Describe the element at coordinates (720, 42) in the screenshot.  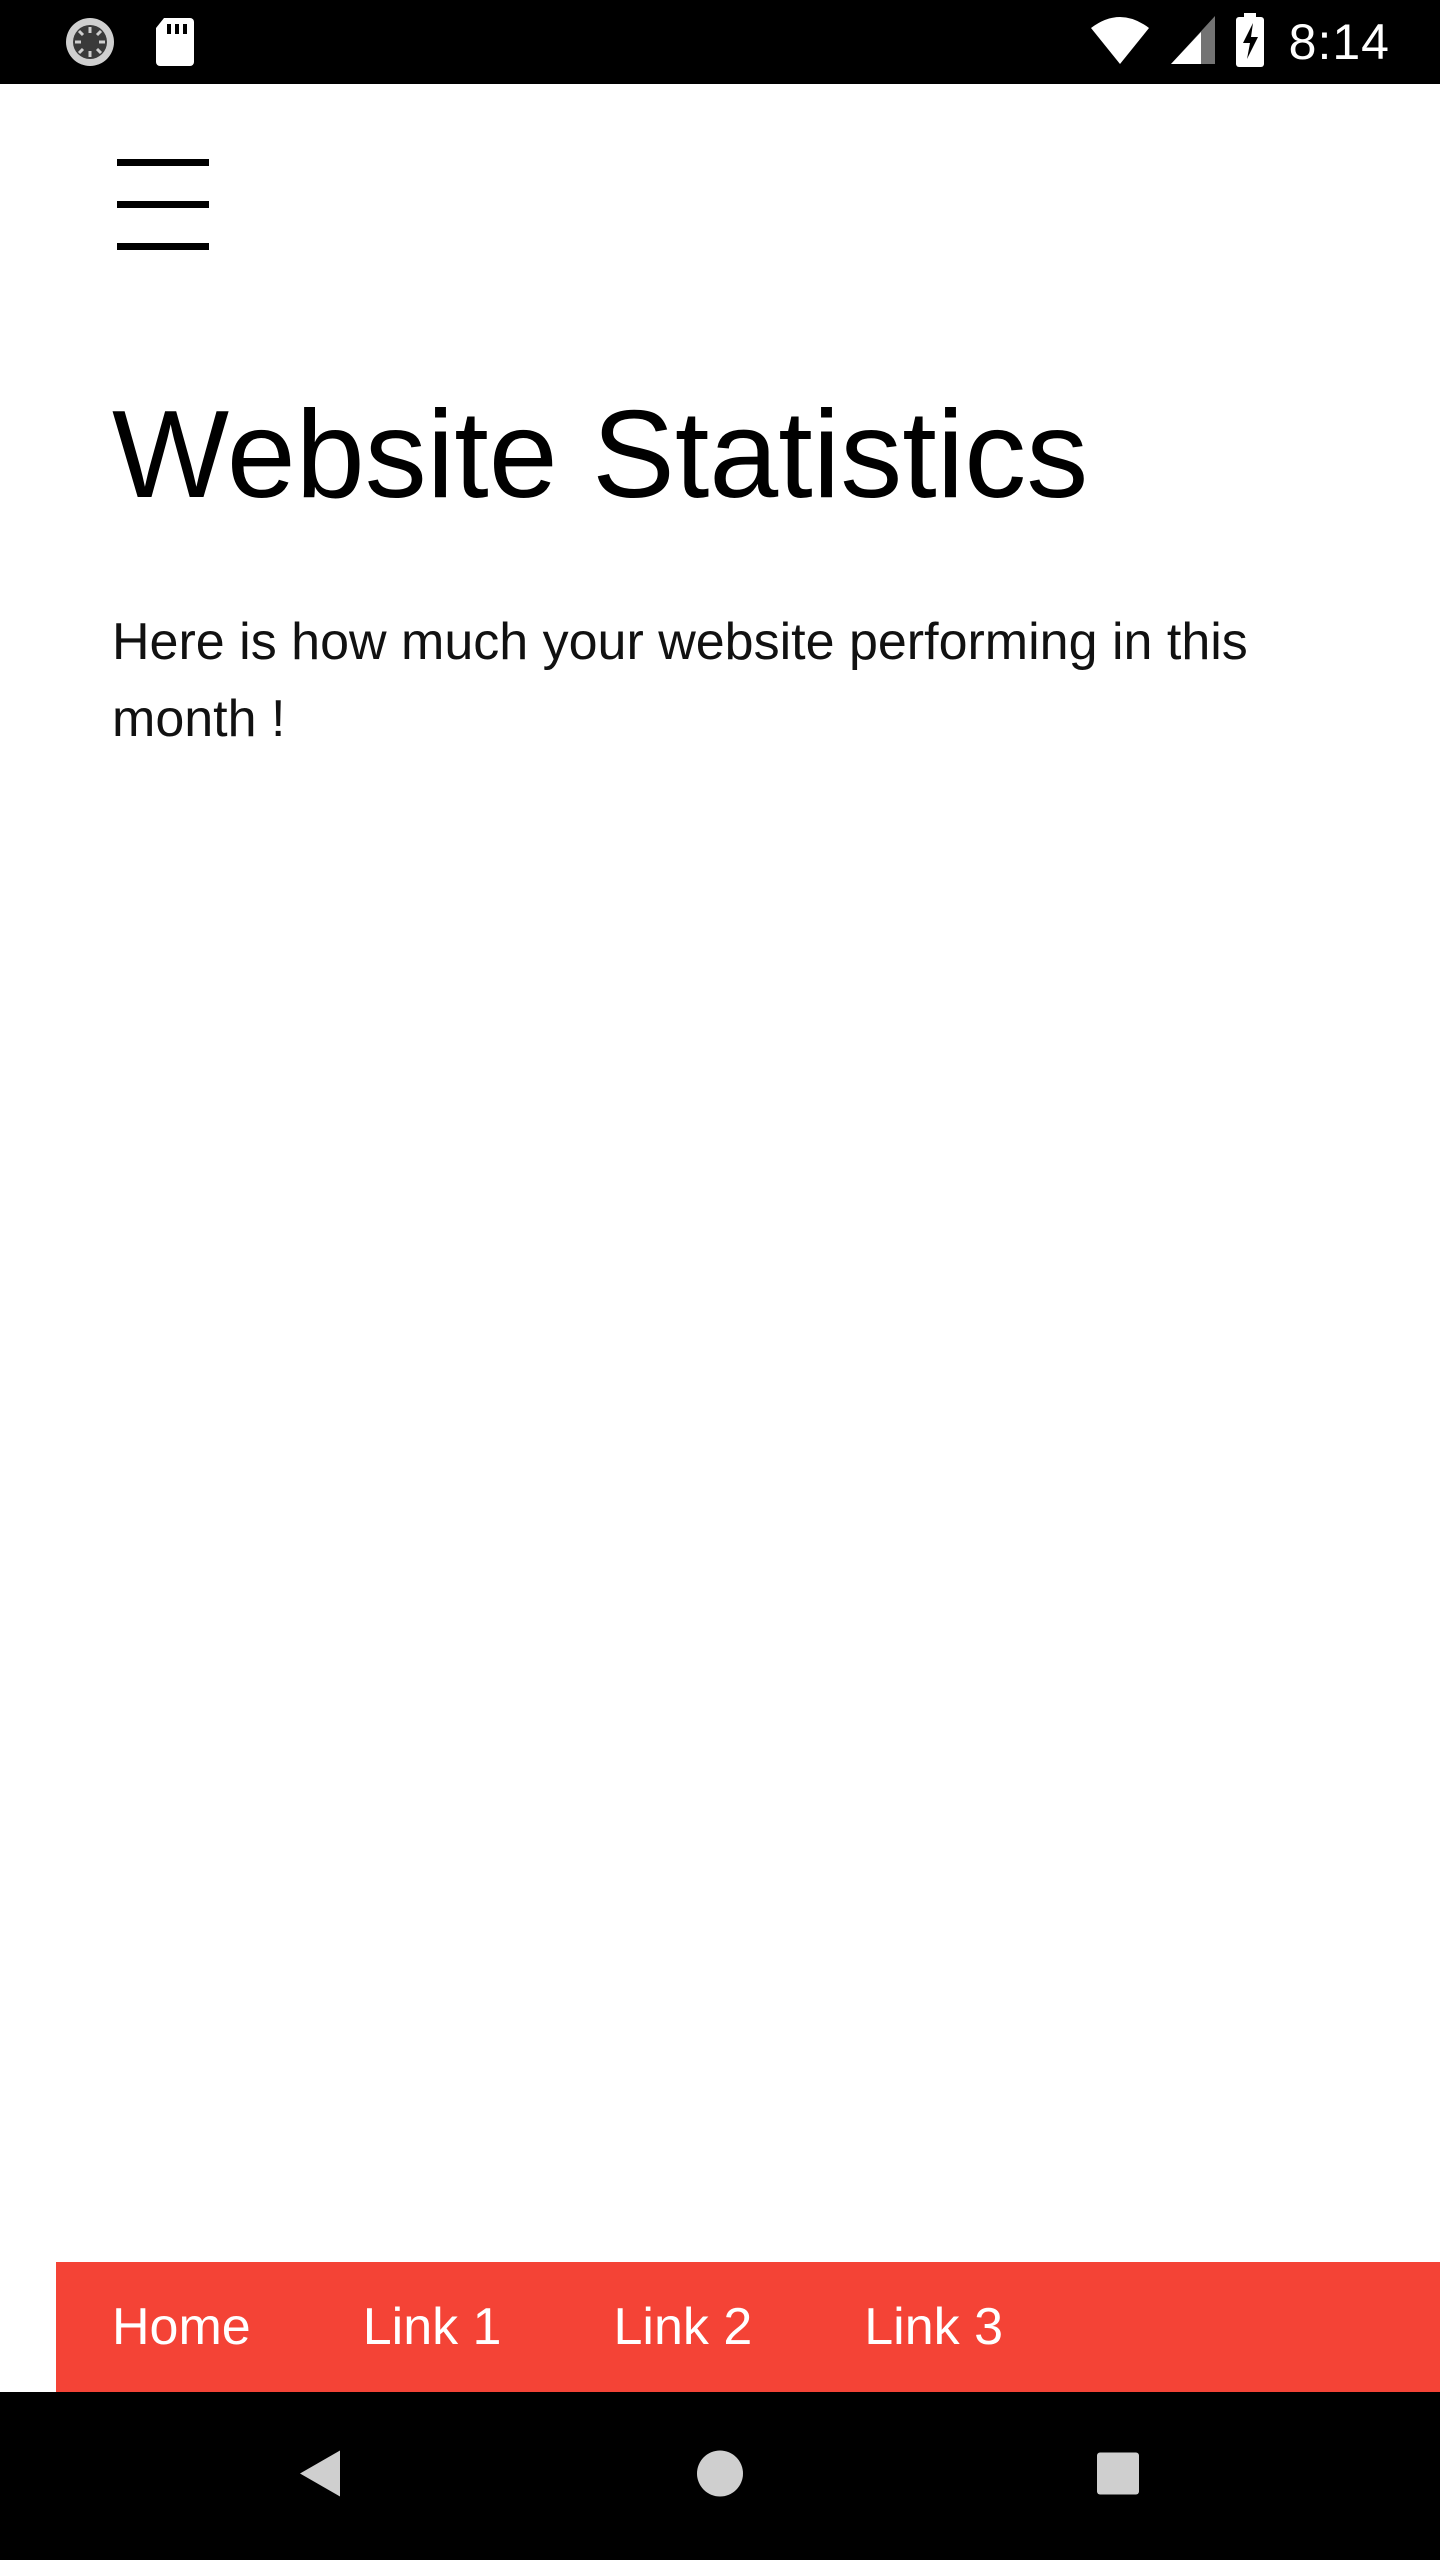
I see `status-bar: 8:14` at that location.